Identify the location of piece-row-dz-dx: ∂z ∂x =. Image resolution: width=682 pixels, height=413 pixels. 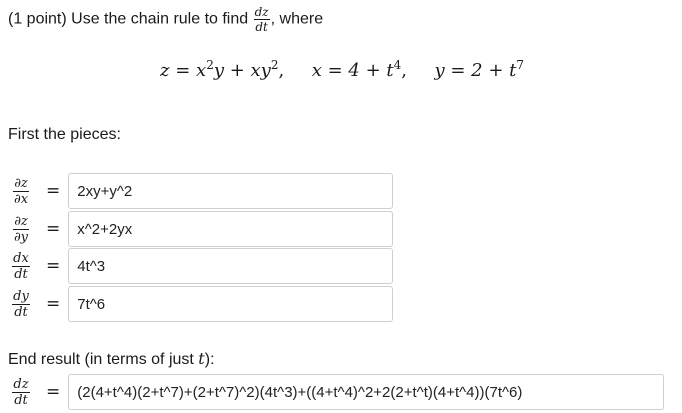
(201, 191).